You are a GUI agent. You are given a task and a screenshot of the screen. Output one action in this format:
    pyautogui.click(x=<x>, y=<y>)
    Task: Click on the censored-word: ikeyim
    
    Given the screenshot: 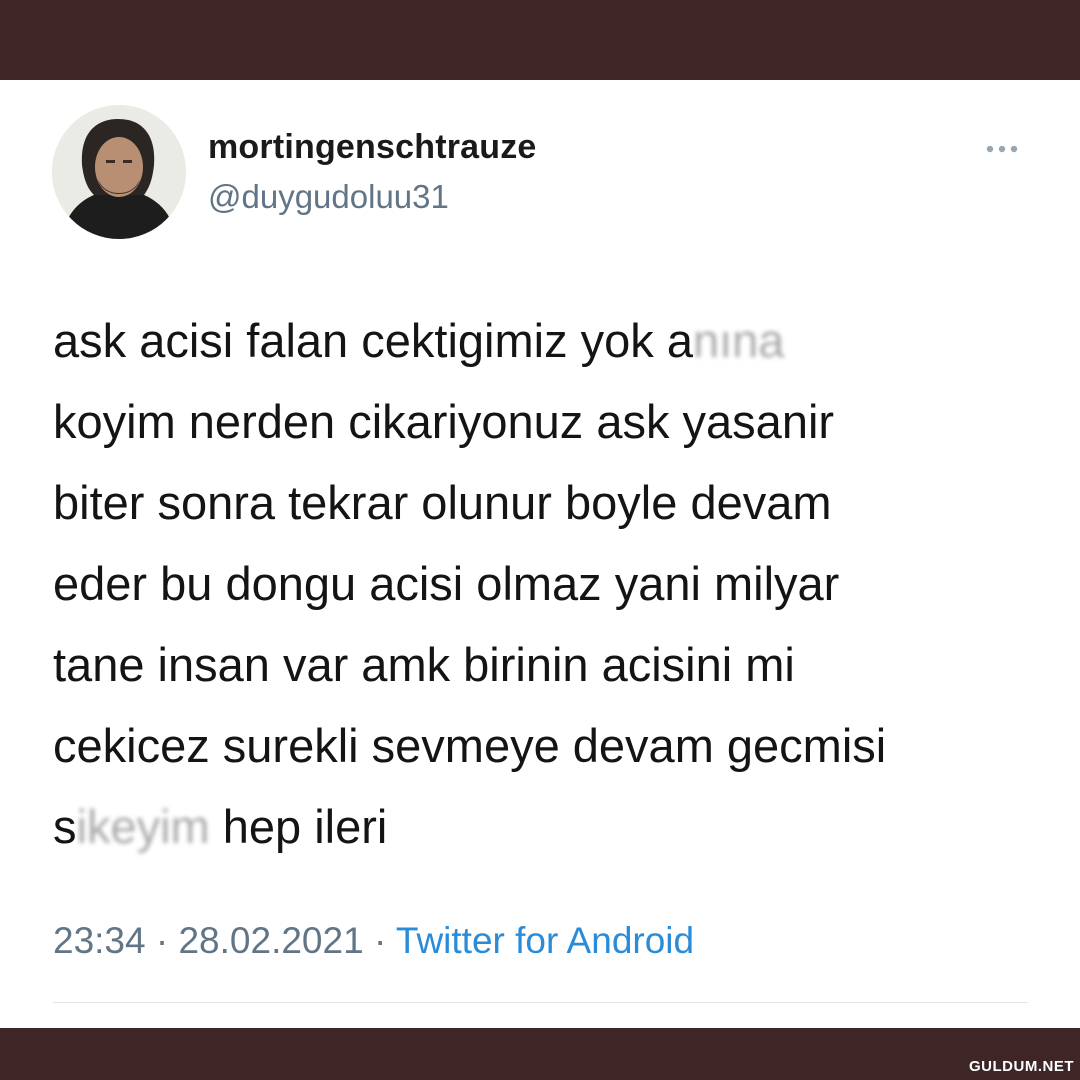 What is the action you would take?
    pyautogui.click(x=143, y=826)
    